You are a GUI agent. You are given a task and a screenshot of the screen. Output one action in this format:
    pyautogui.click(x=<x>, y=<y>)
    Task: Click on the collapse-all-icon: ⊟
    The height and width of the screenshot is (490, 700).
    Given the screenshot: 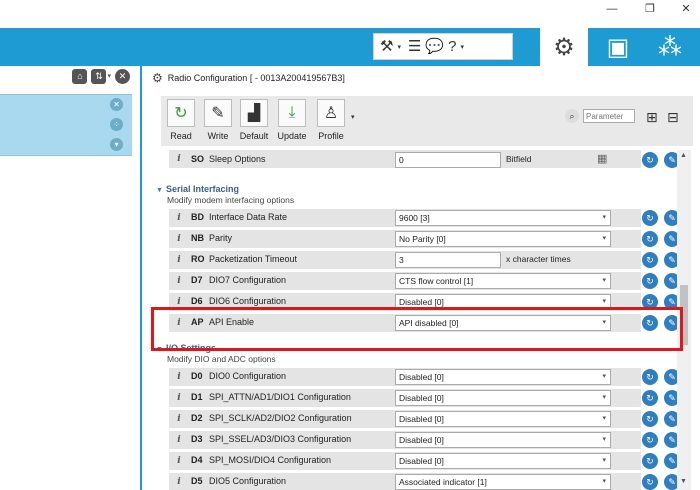 What is the action you would take?
    pyautogui.click(x=673, y=117)
    